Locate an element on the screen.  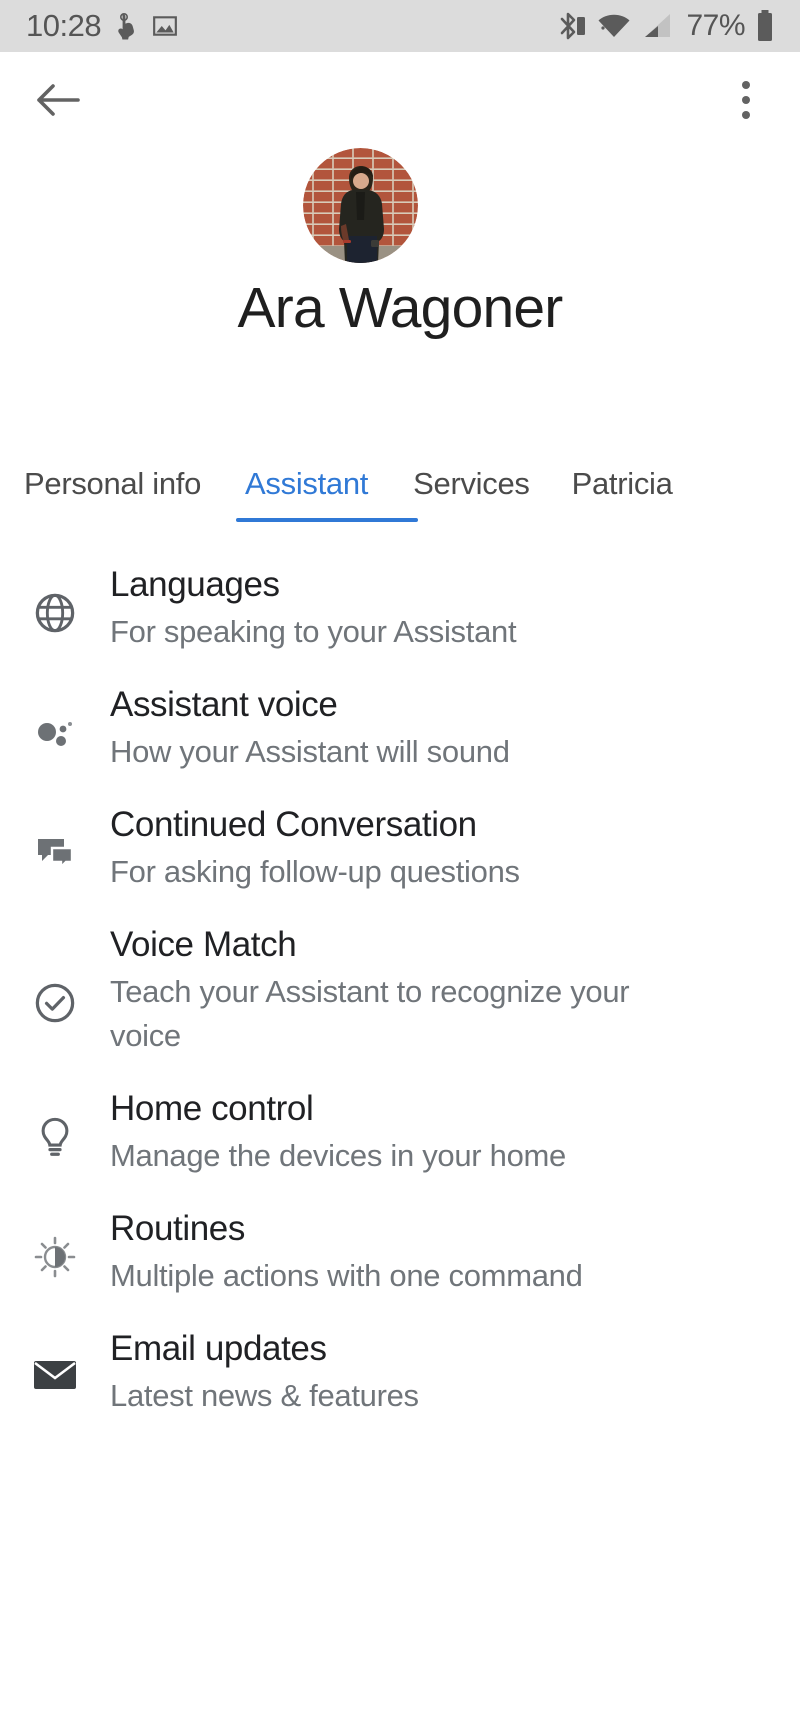
status-bar-clock: 10:28 is located at coordinates (64, 25).